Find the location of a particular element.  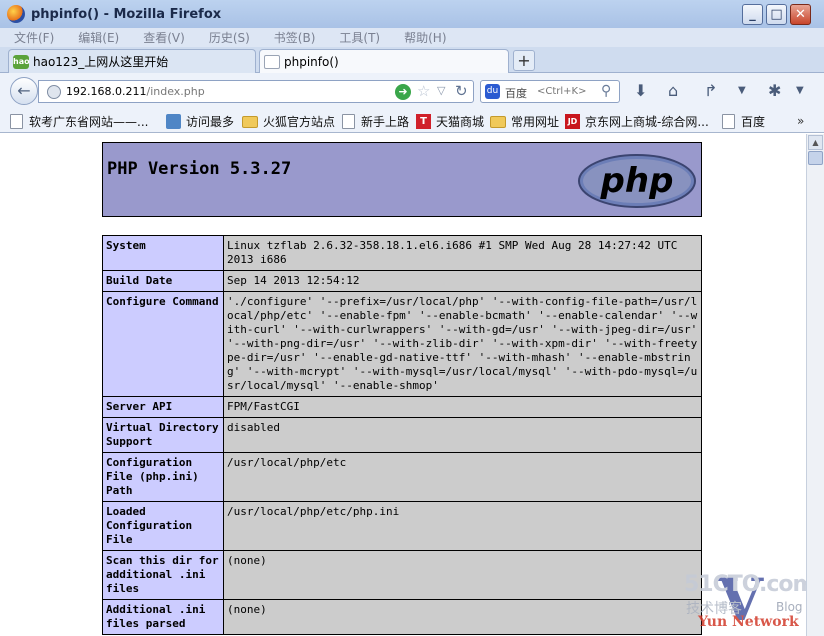

php-version-title: PHP Version 5.3.27 is located at coordinates (199, 169).